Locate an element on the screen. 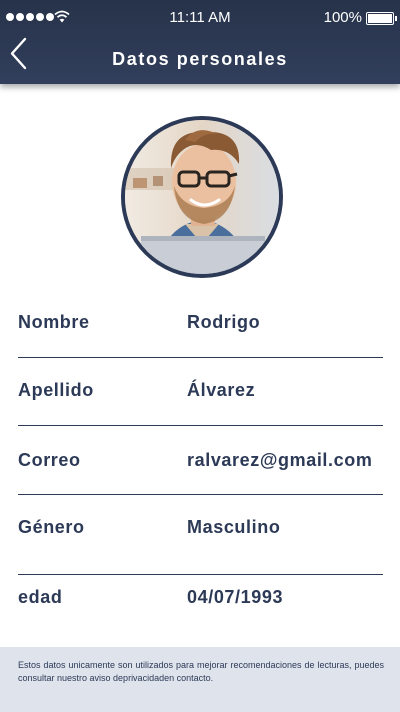  page-title: Datos personales is located at coordinates (200, 59).